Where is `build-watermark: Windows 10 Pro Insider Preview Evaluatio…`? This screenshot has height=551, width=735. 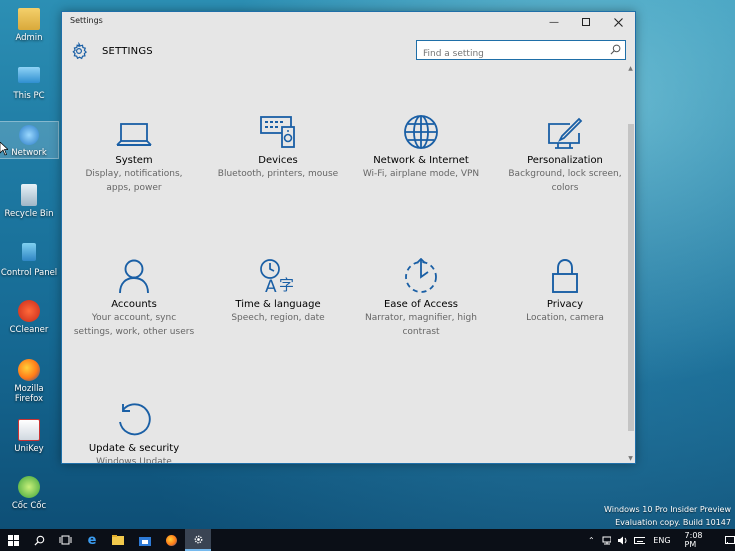
build-watermark: Windows 10 Pro Insider Preview Evaluatio… is located at coordinates (667, 516).